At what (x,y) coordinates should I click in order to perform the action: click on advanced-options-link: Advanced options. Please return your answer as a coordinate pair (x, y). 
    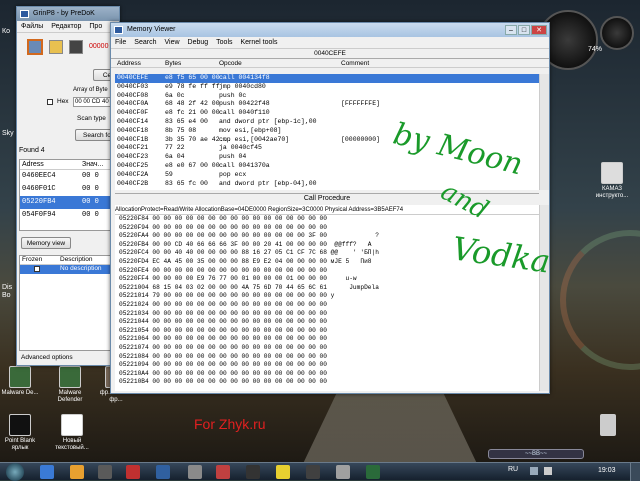
    Looking at the image, I should click on (47, 357).